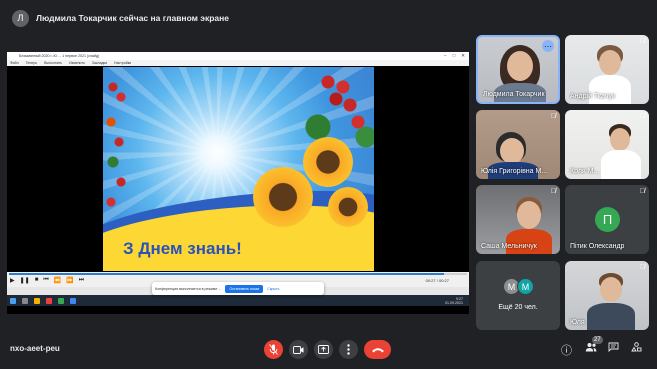  Describe the element at coordinates (273, 289) in the screenshot. I see `hide-notice-button: Скрыть` at that location.